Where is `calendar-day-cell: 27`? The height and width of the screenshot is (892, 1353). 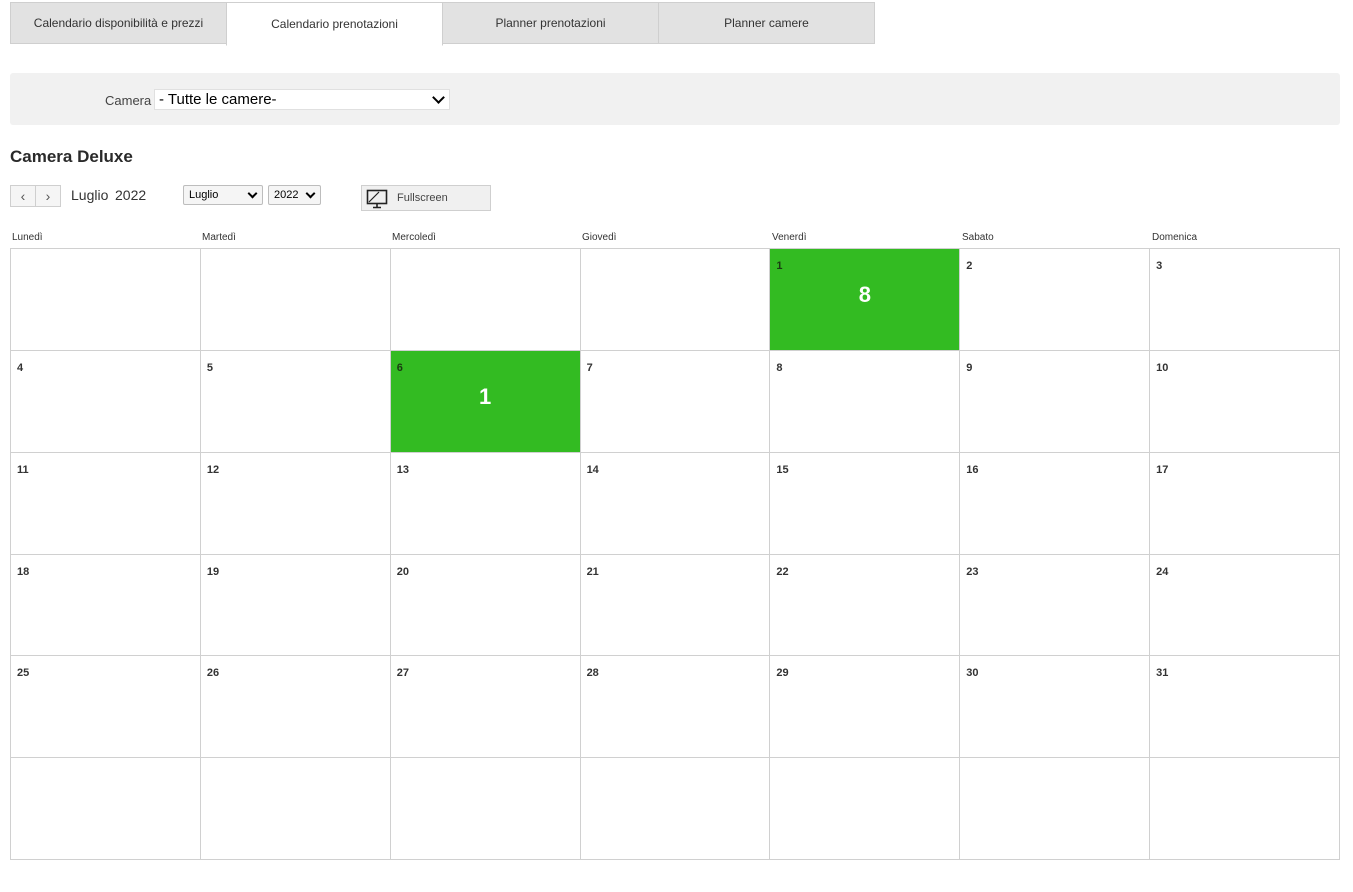
calendar-day-cell: 27 is located at coordinates (485, 707).